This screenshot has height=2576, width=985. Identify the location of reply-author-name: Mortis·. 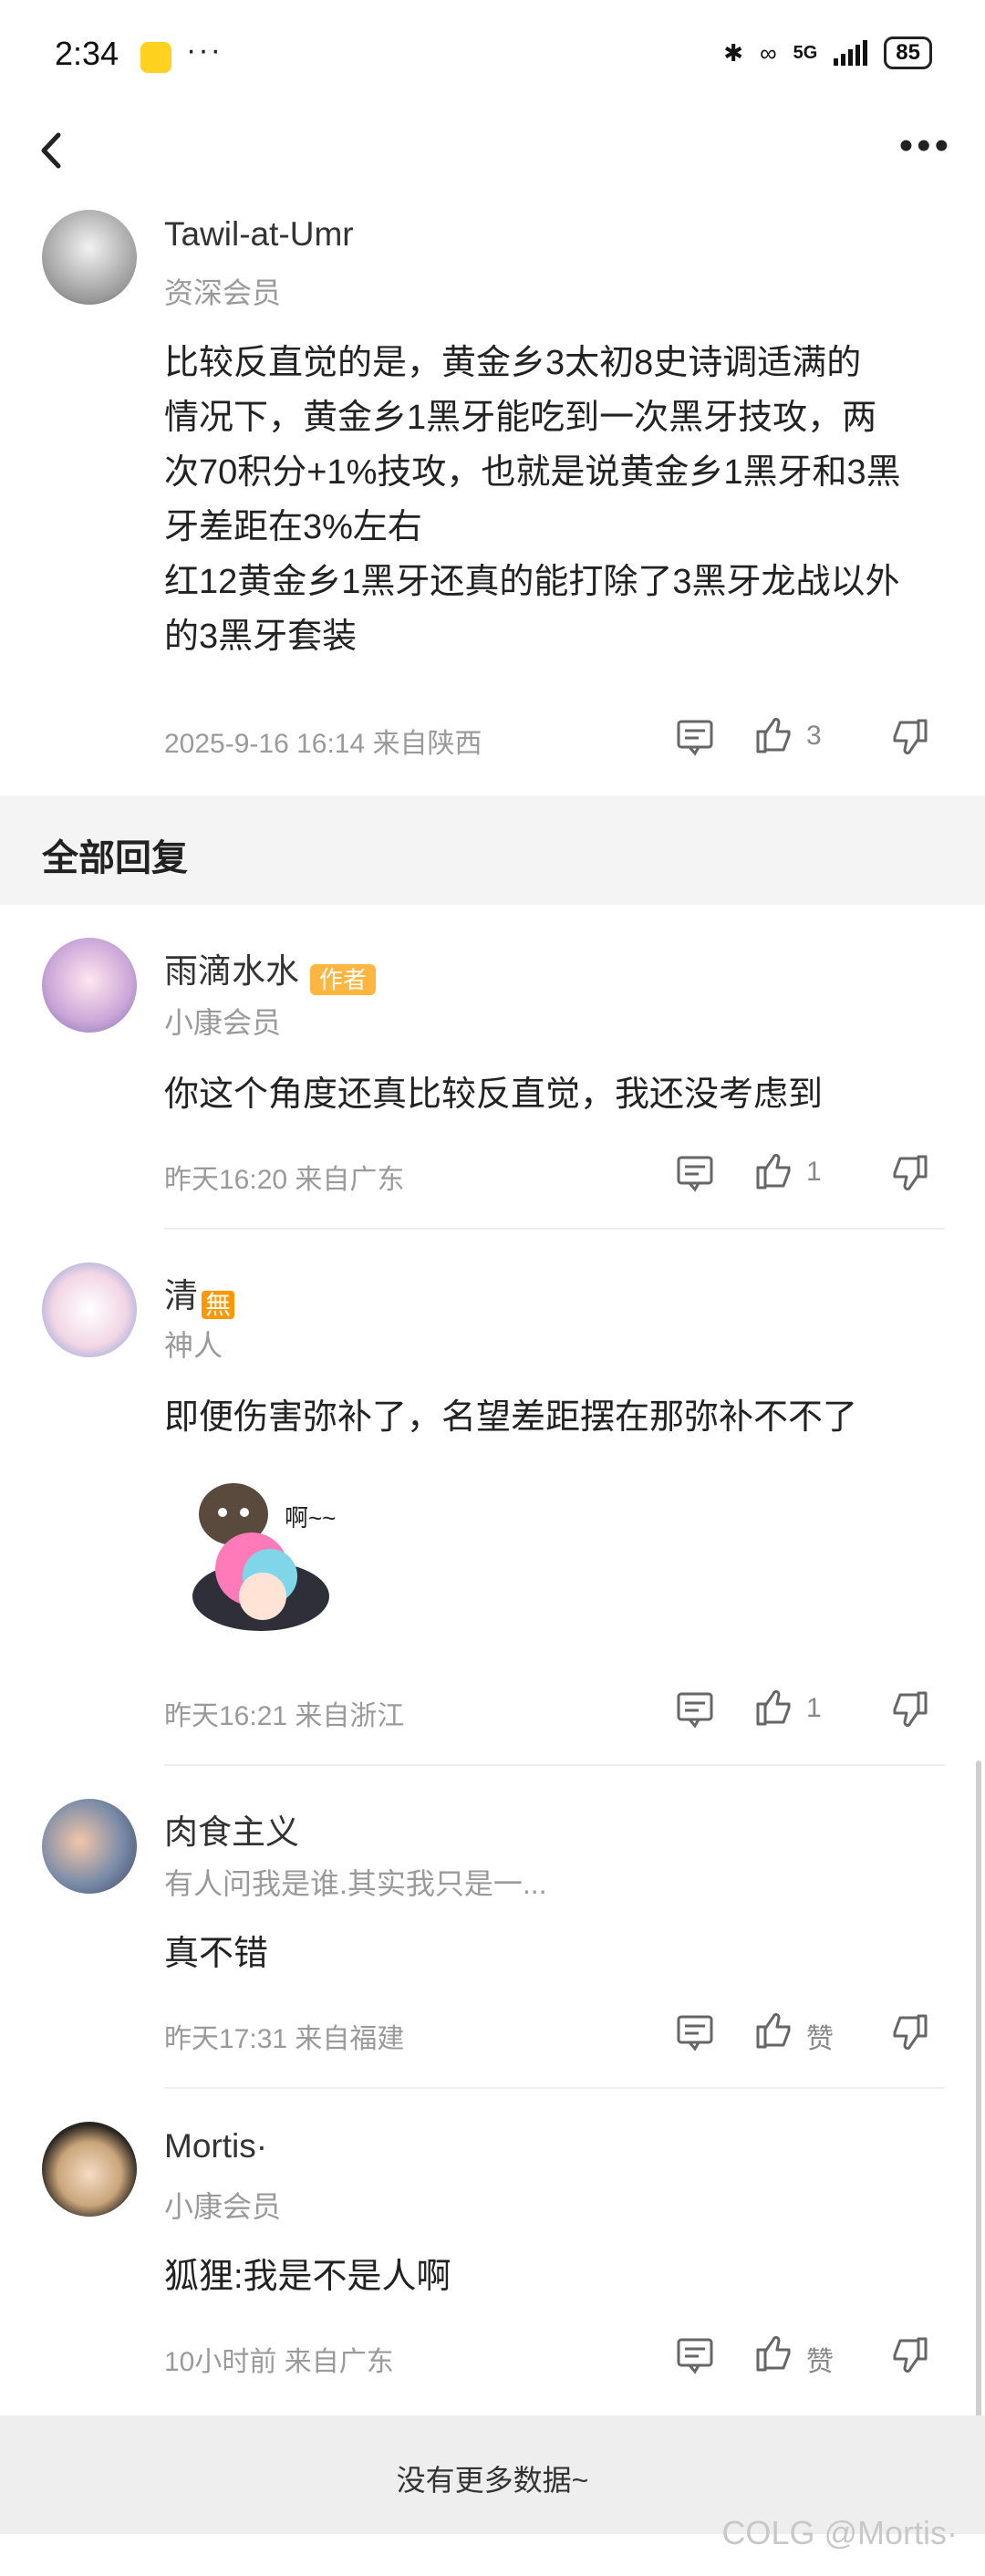
(215, 2146).